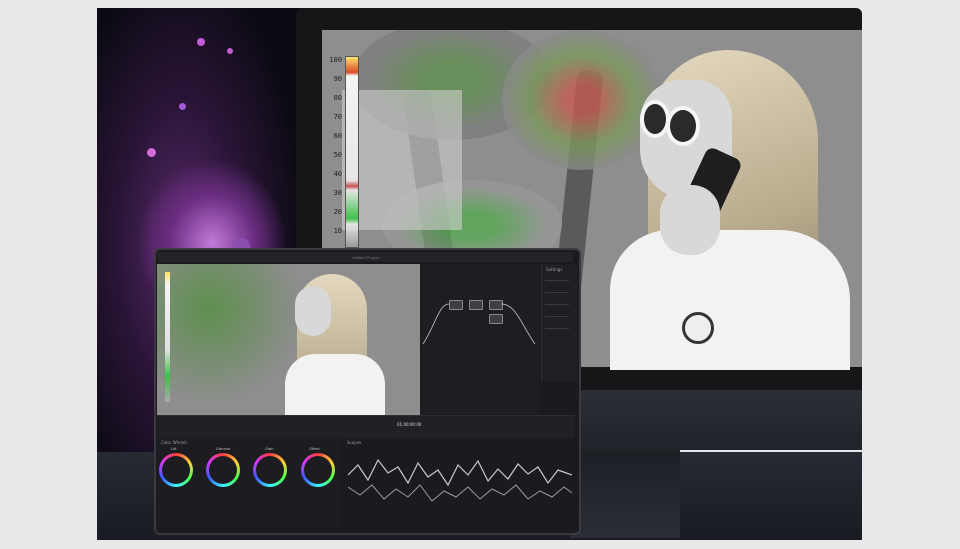 The image size is (960, 549). Describe the element at coordinates (460, 480) in the screenshot. I see `waveform-trace` at that location.